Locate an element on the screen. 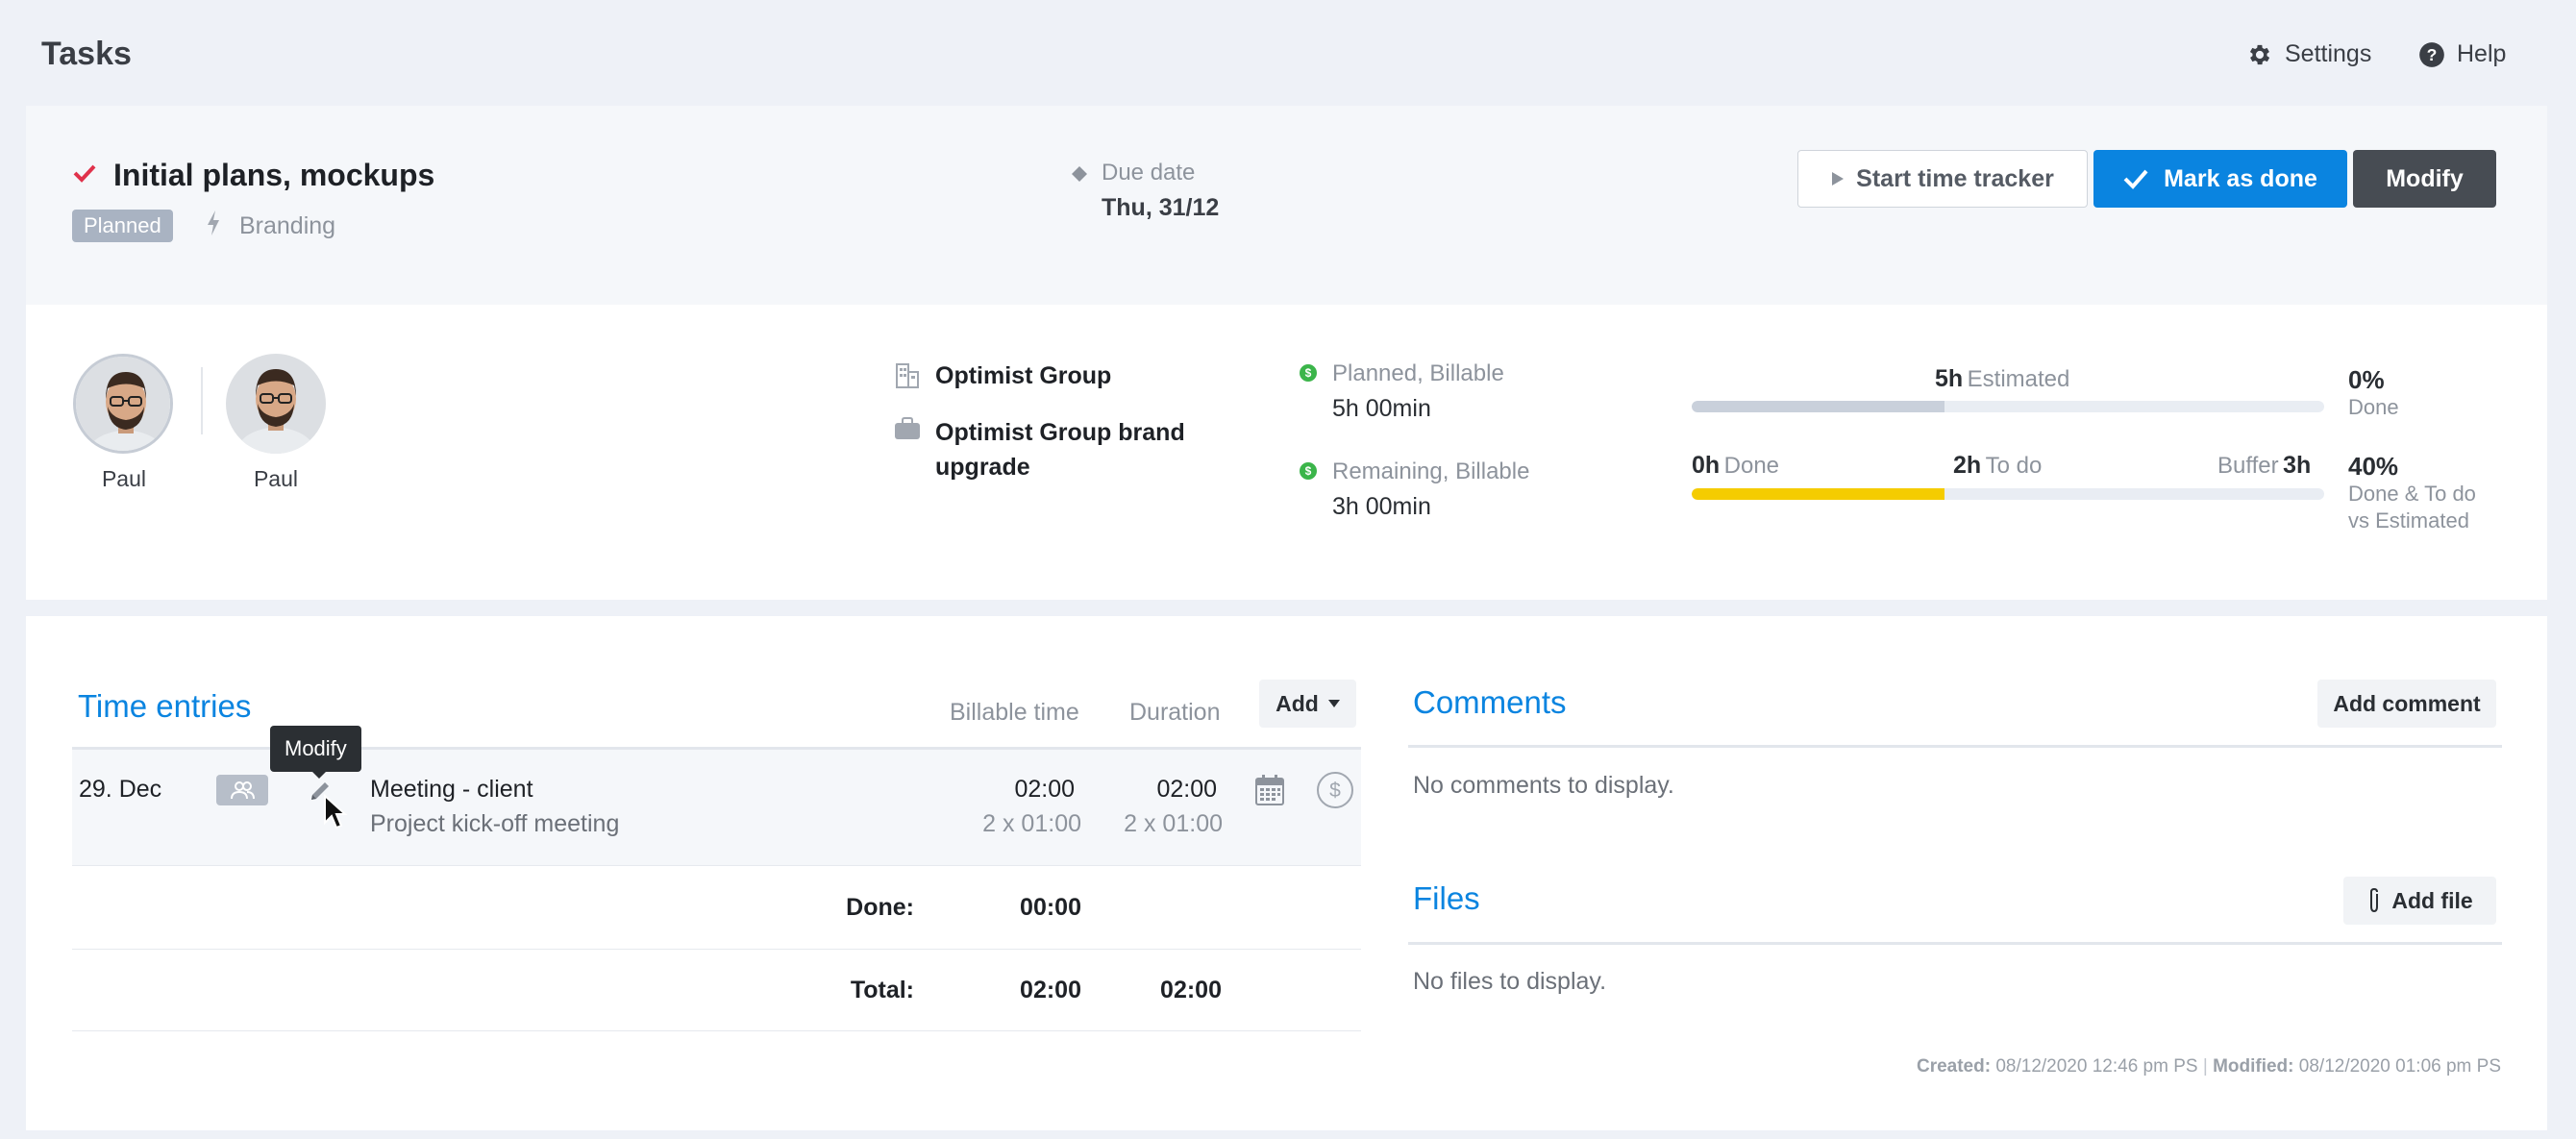 The width and height of the screenshot is (2576, 1139). buffer-caption: Buffer 3h is located at coordinates (2264, 466).